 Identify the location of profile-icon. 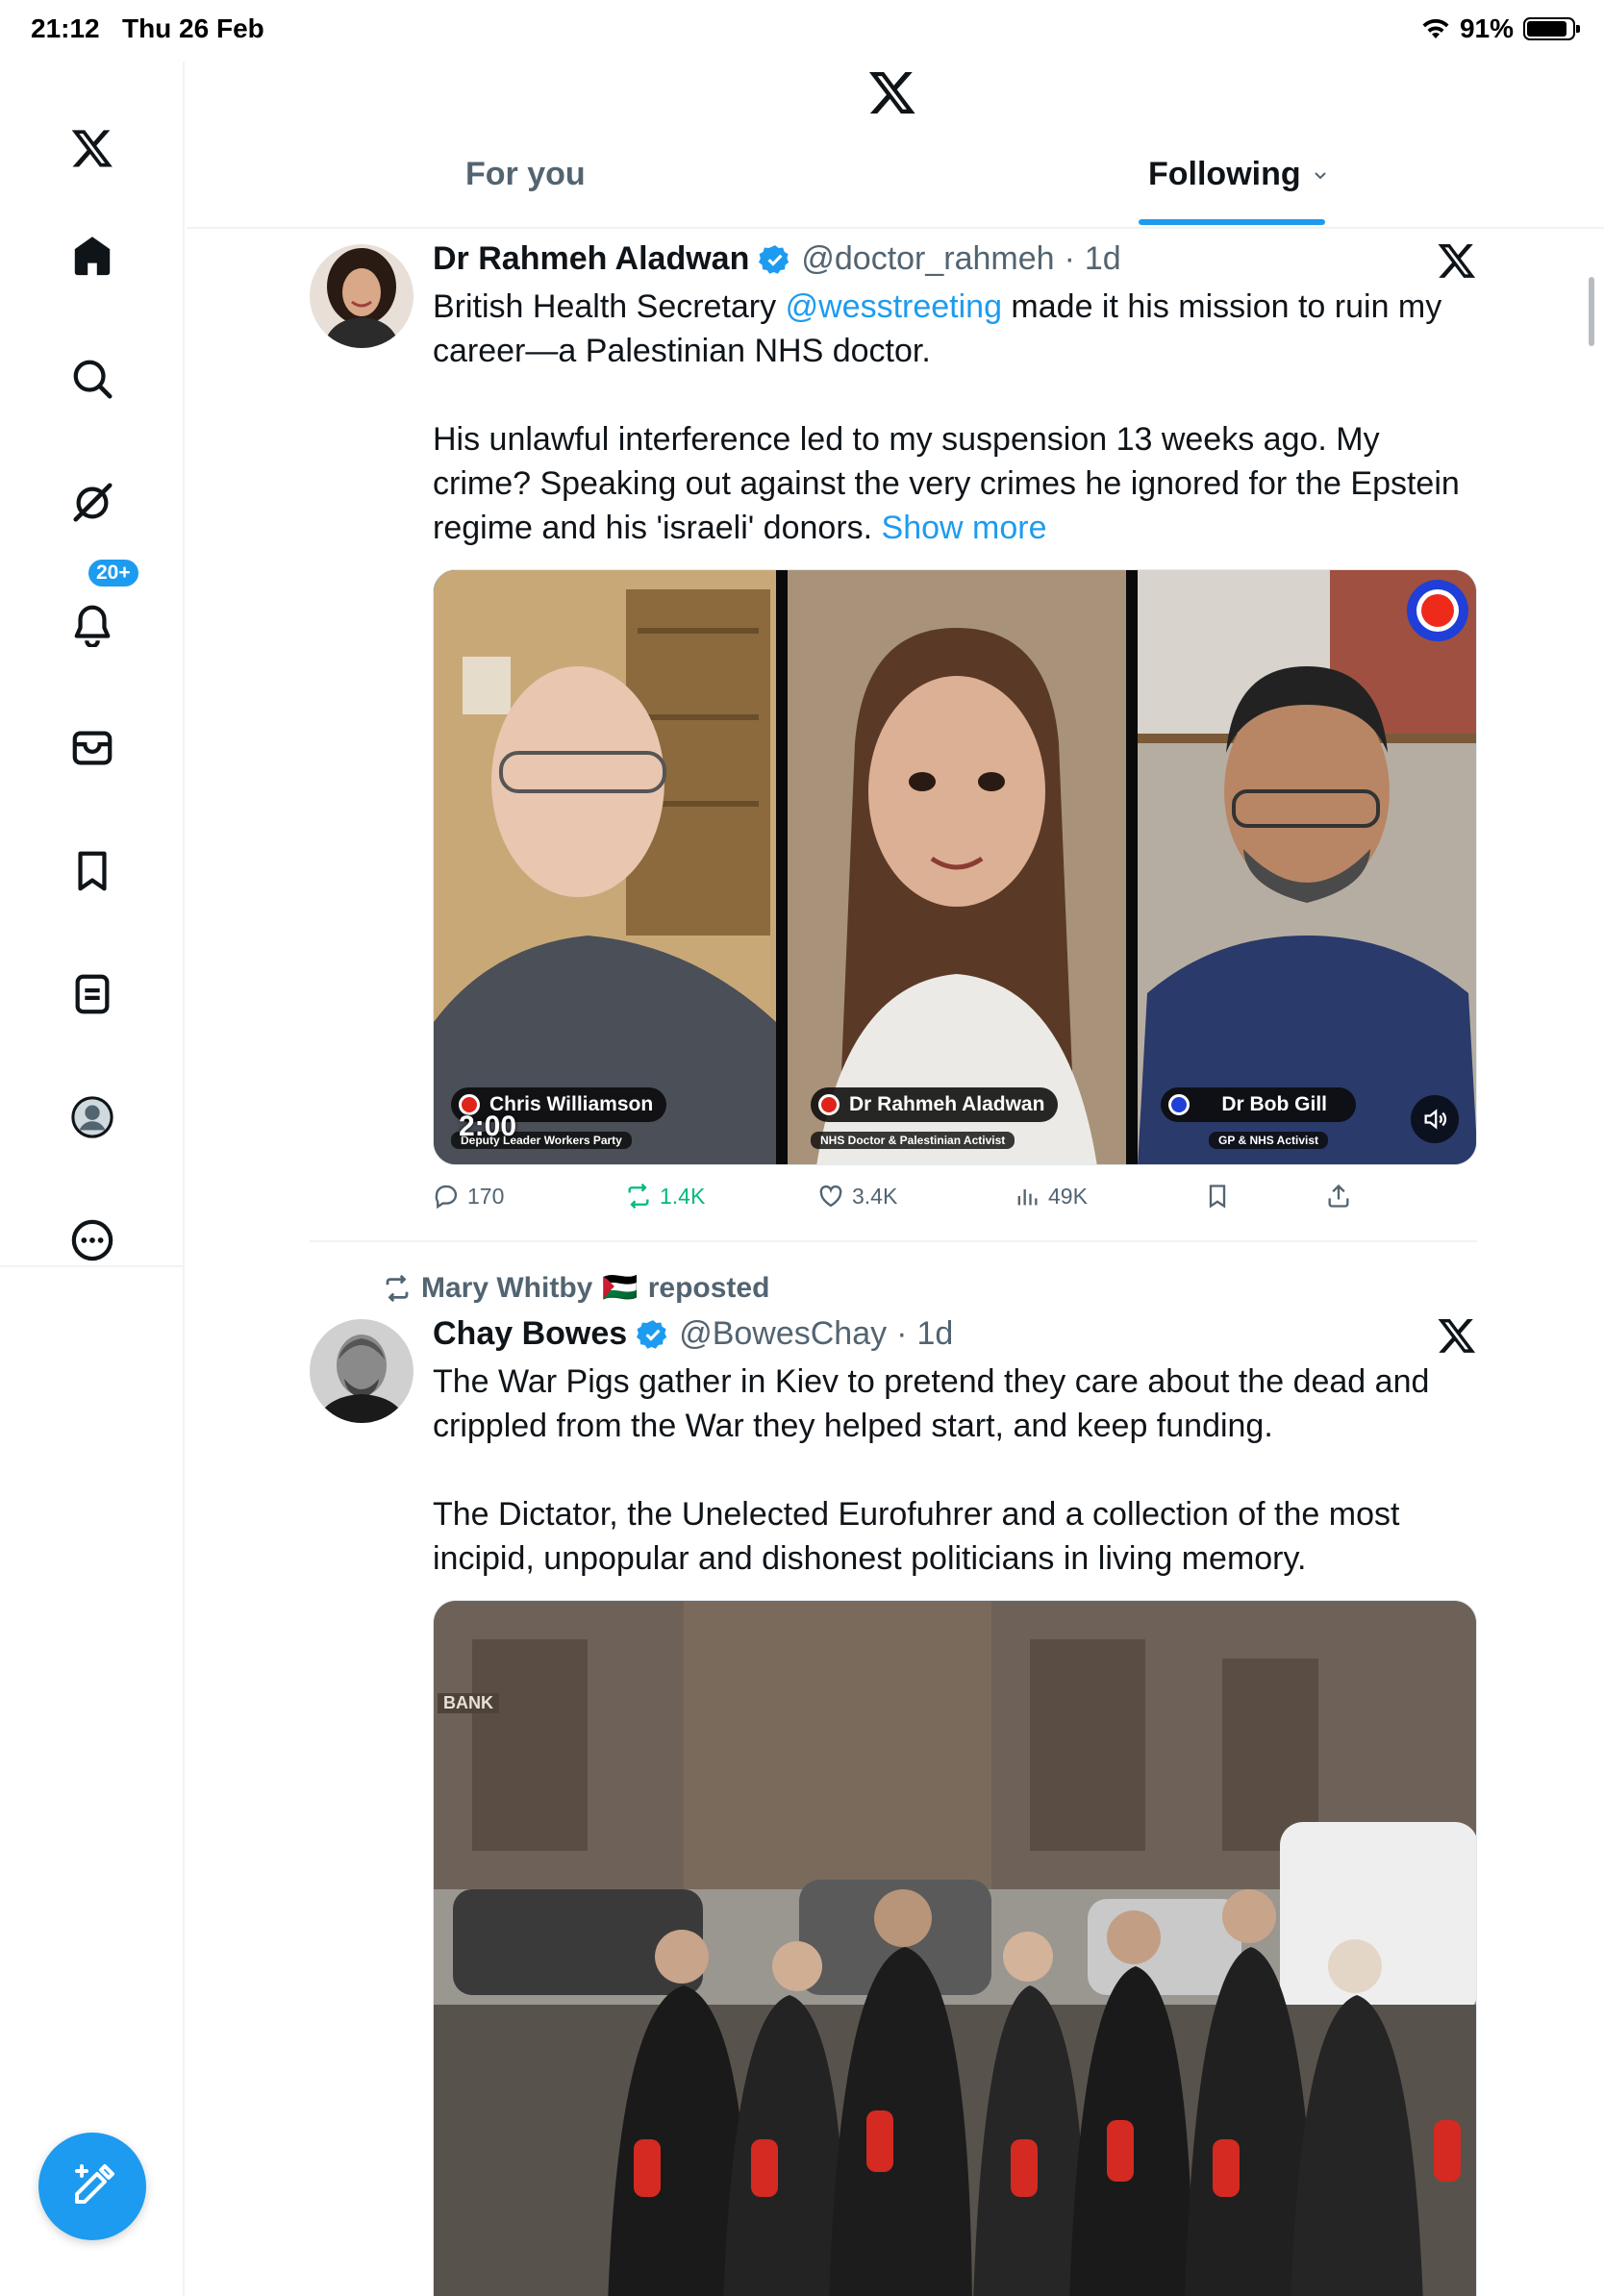
(92, 1117).